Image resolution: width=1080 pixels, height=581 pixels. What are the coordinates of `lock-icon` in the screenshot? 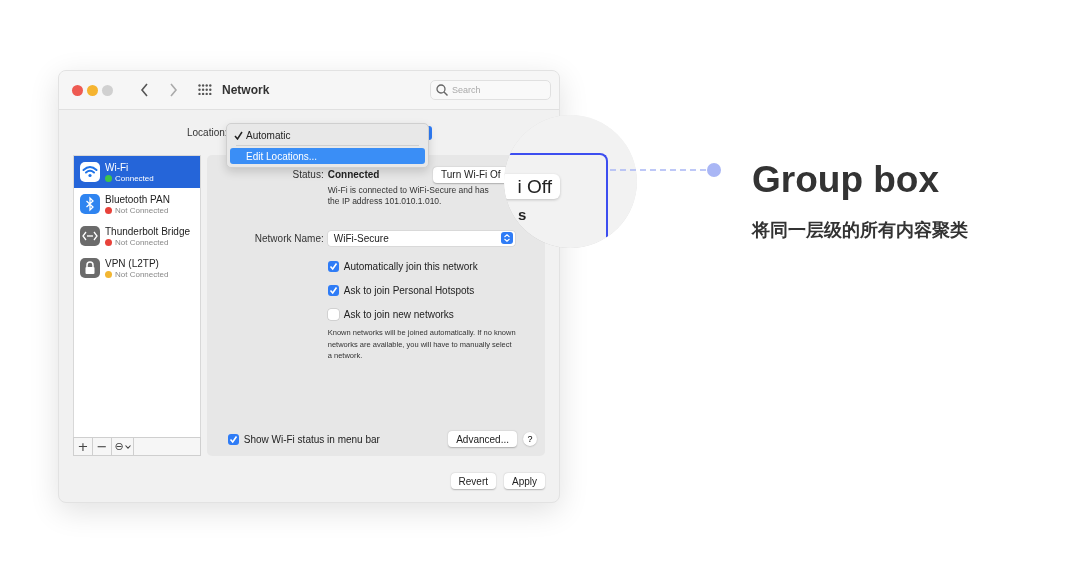 It's located at (90, 268).